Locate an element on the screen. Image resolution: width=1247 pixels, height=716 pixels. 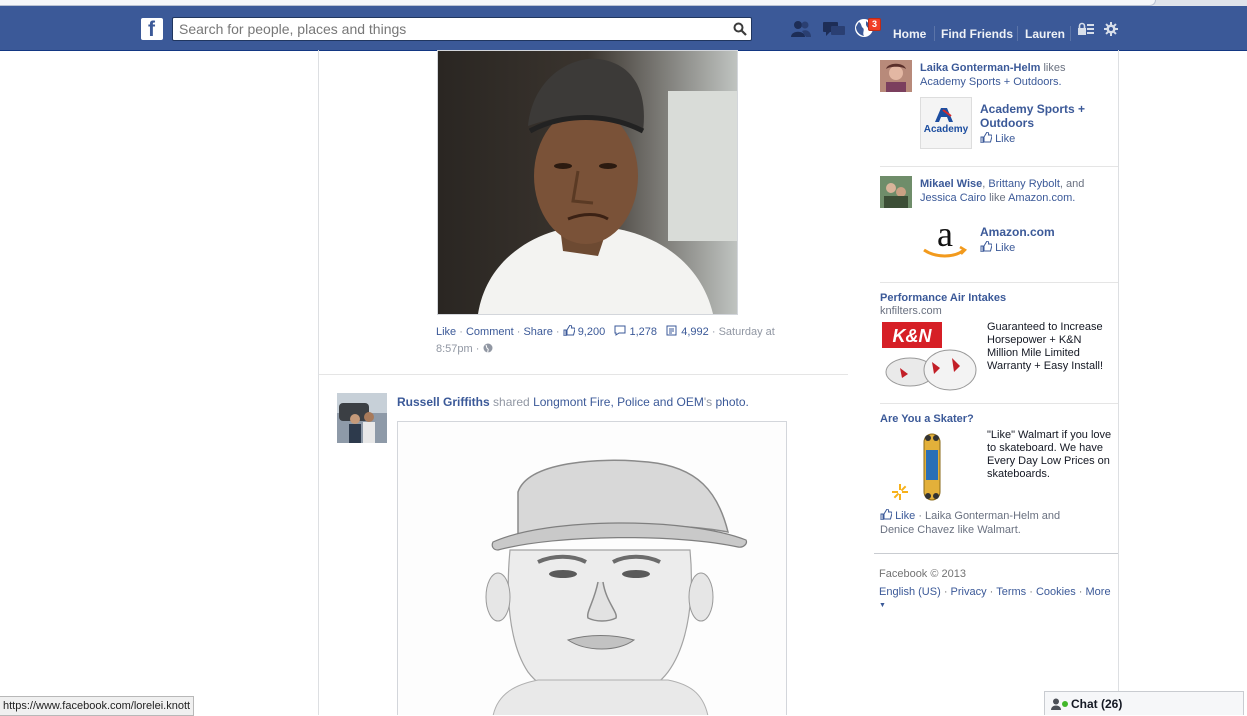
friend-name-link: Laika Gonterman-Helm is located at coordinates (980, 68).